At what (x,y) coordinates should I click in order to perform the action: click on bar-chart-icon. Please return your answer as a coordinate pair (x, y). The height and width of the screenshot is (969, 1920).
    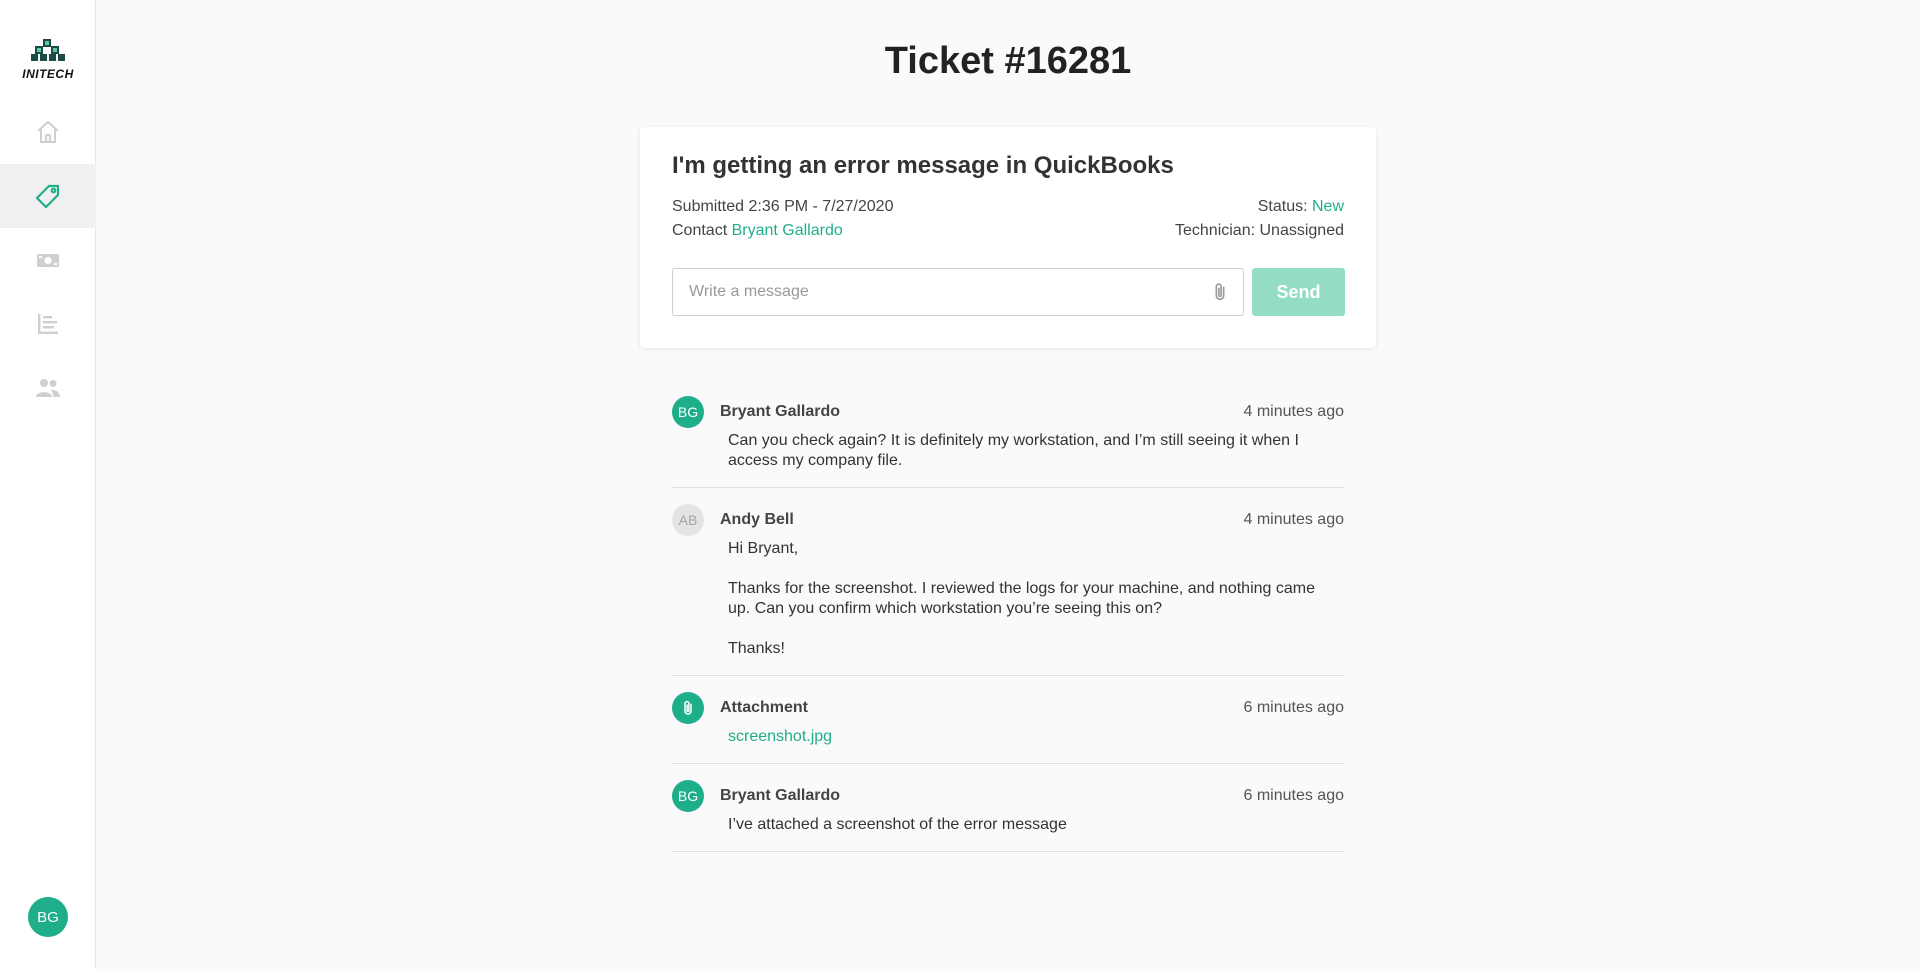
    Looking at the image, I should click on (48, 324).